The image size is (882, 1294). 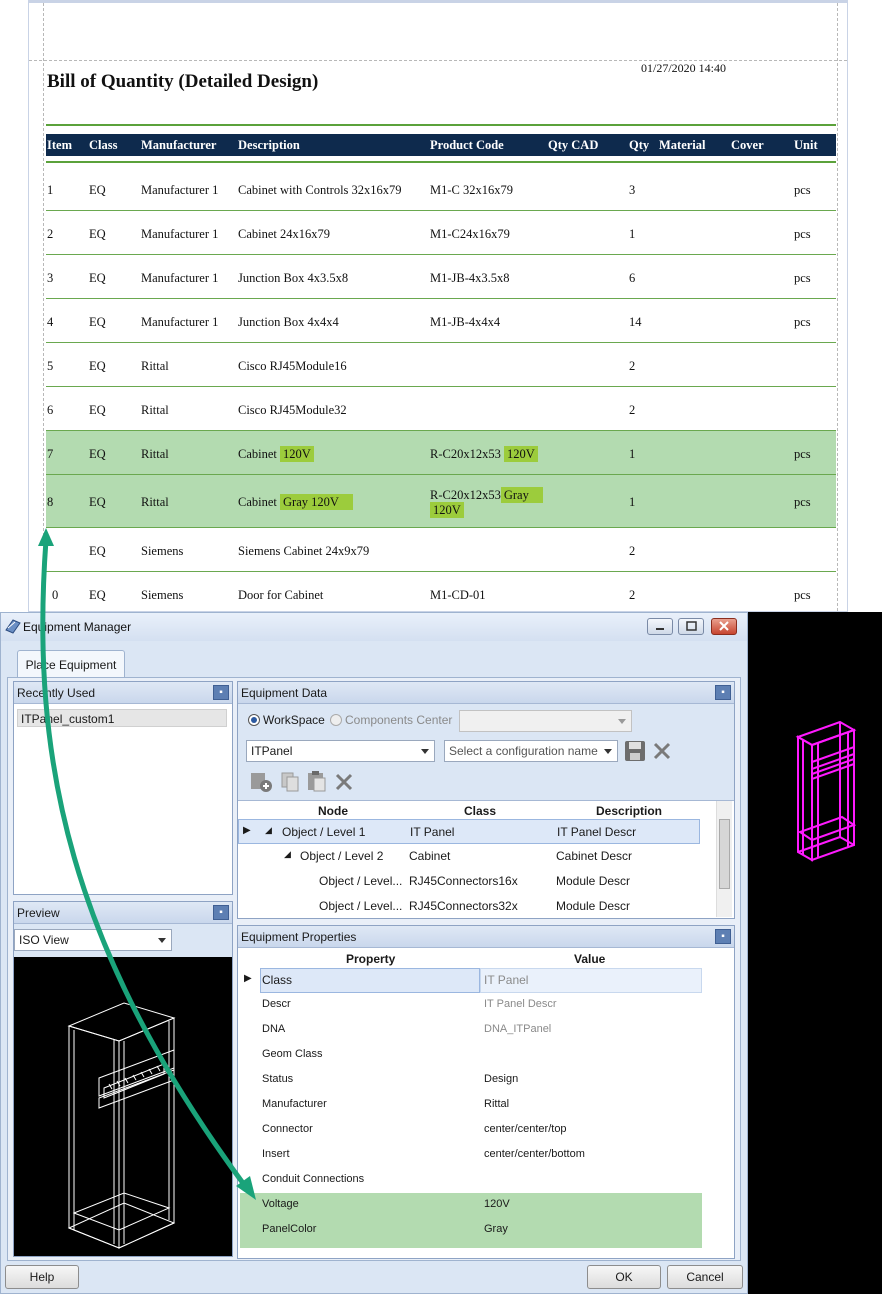 What do you see at coordinates (802, 454) in the screenshot?
I see `cell-unit: pcs` at bounding box center [802, 454].